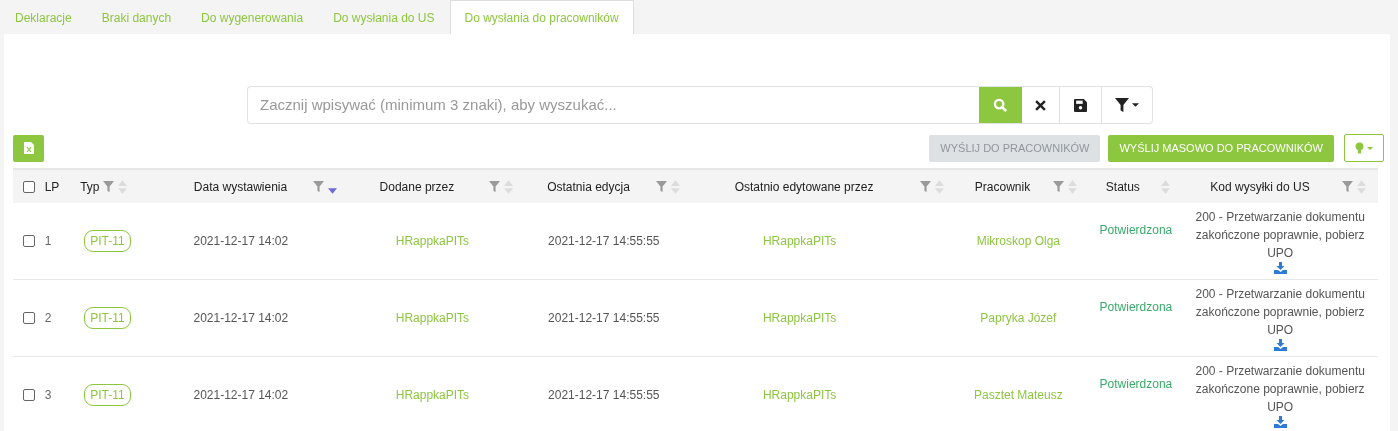 The width and height of the screenshot is (1398, 431). What do you see at coordinates (541, 17) in the screenshot?
I see `tab: Do wysłania do pracowników` at bounding box center [541, 17].